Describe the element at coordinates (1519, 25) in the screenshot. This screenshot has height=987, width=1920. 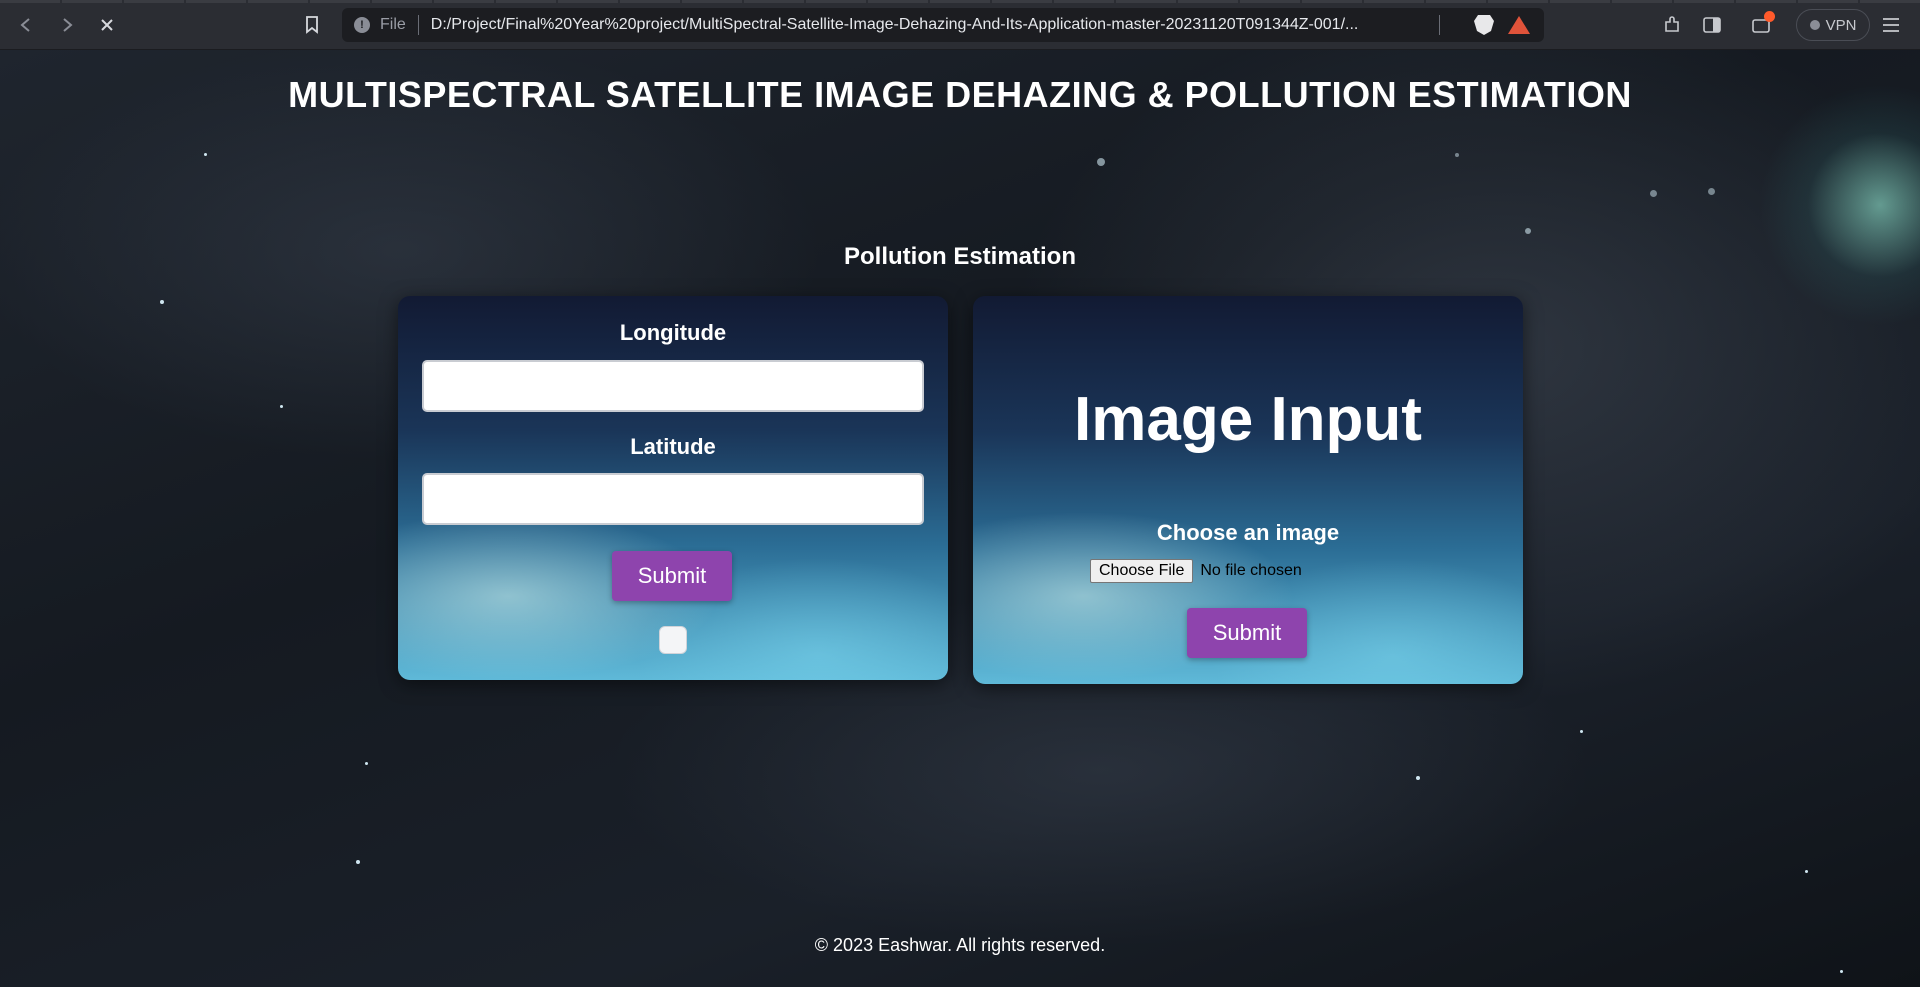
I see `brave-rewards-icon` at that location.